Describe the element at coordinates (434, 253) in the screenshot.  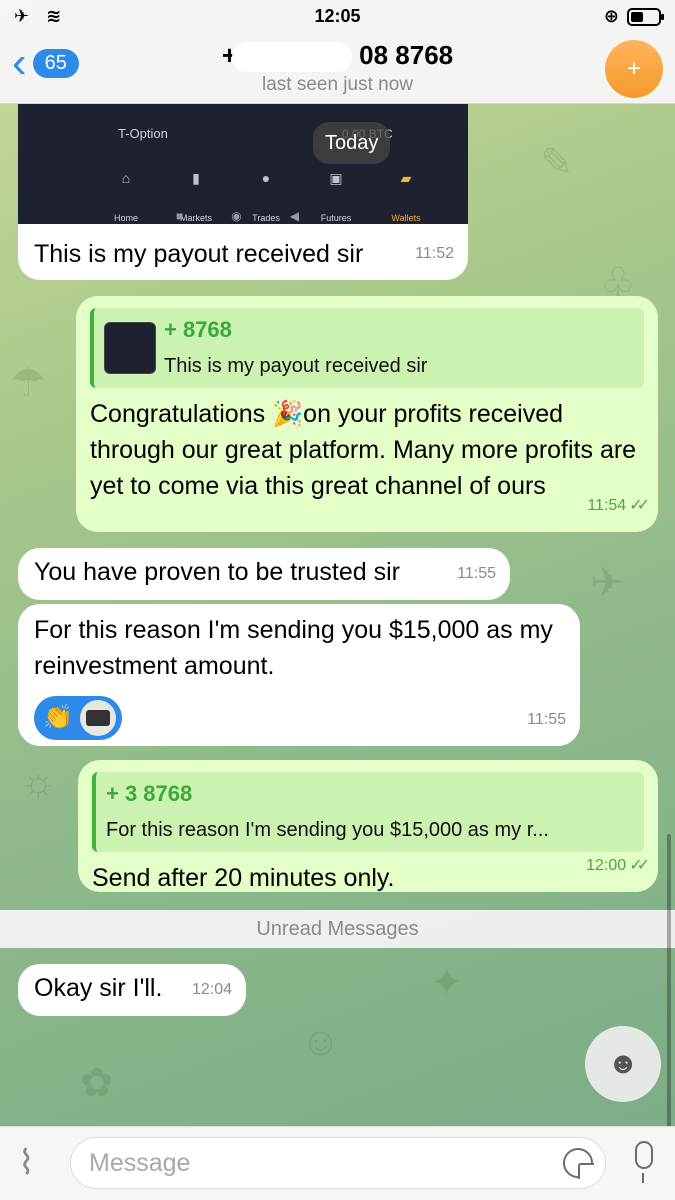
I see `message-time: 11:52` at that location.